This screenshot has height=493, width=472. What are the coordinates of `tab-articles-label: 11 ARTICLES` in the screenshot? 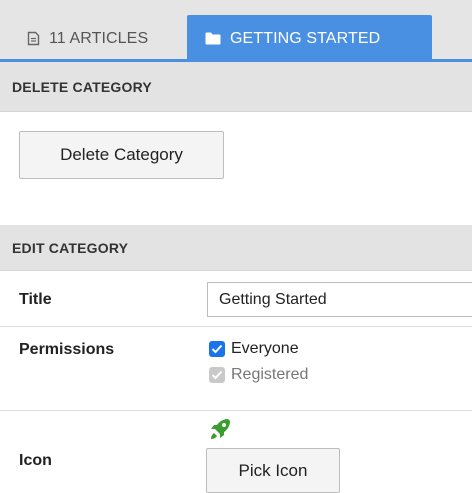 It's located at (99, 38).